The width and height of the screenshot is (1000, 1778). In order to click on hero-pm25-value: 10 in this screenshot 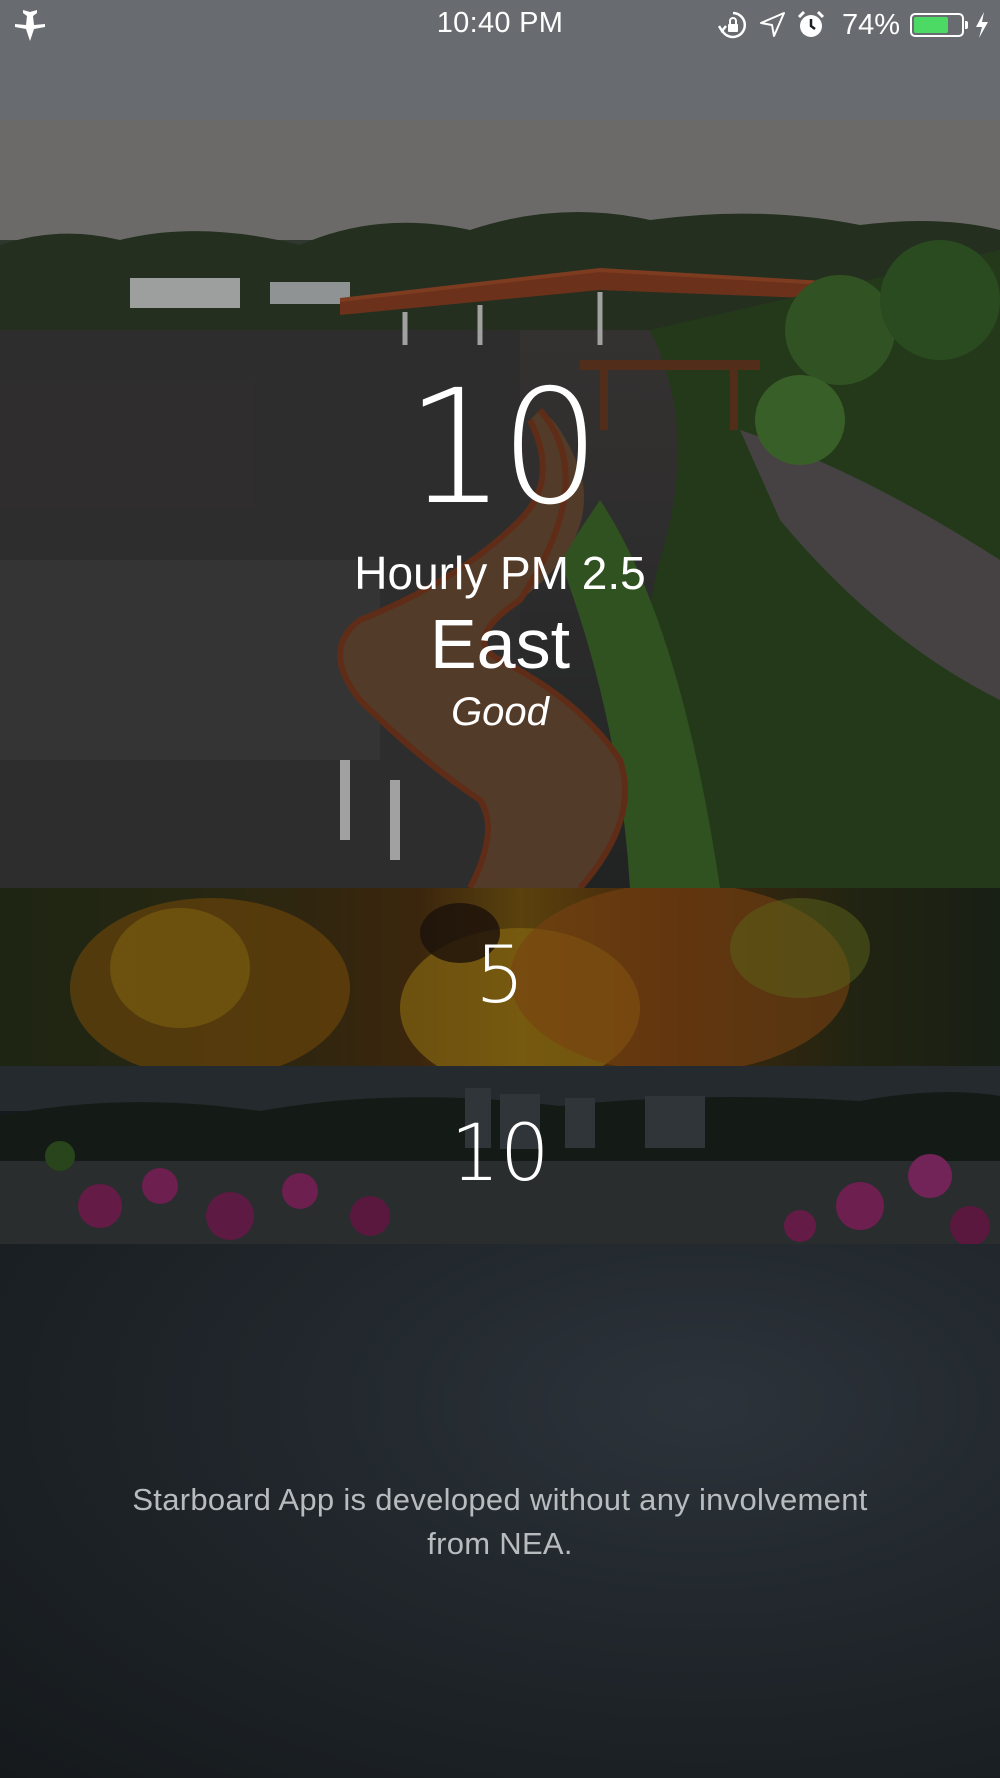, I will do `click(502, 442)`.